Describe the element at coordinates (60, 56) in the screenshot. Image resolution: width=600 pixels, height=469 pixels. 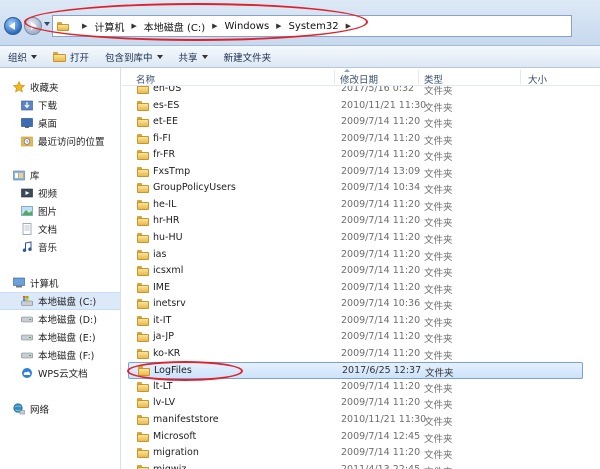
I see `open-folder-icon` at that location.